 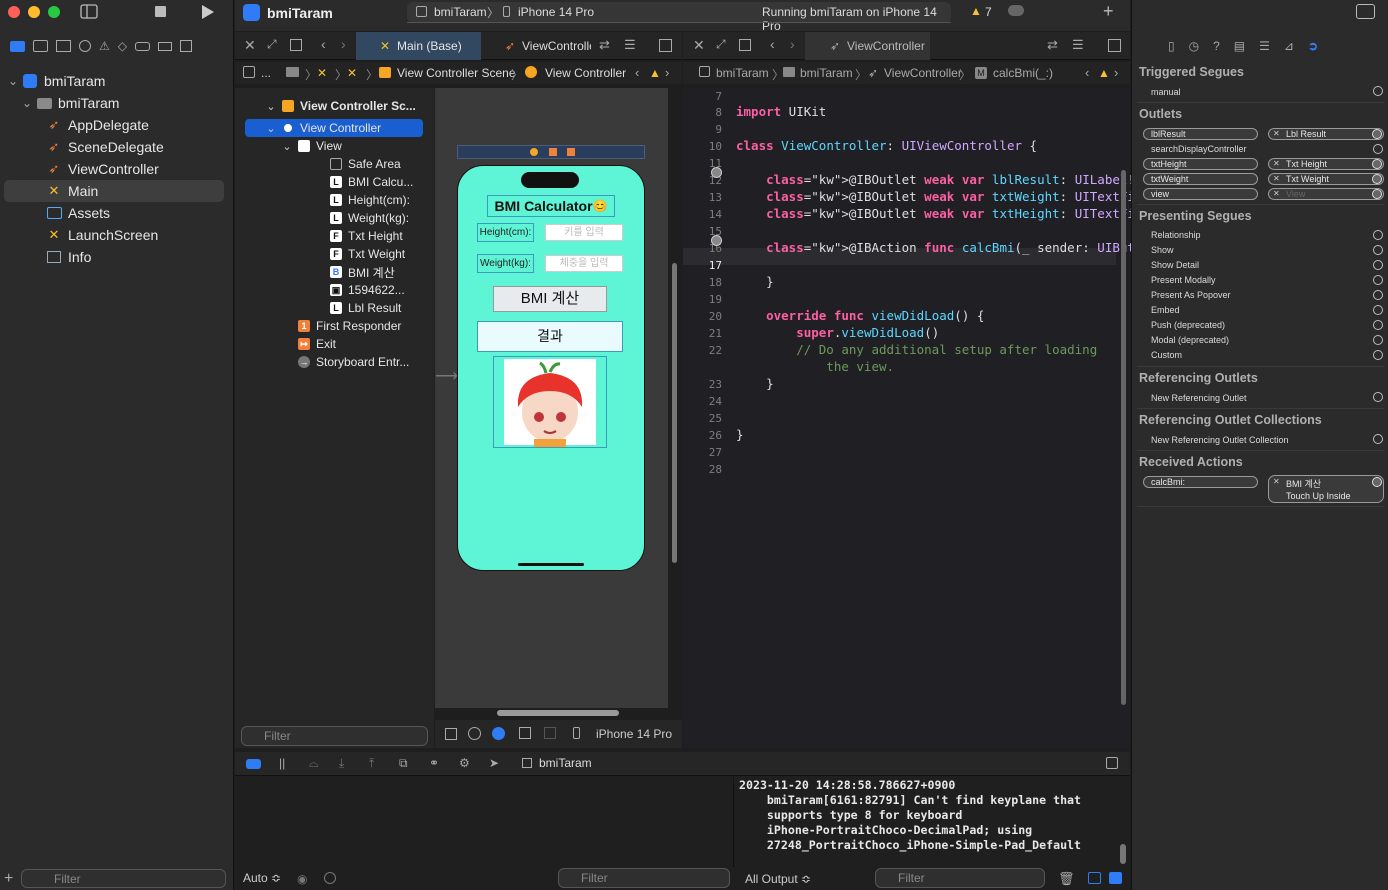 I want to click on code-line: class ViewController: UIViewController {, so click(x=886, y=145).